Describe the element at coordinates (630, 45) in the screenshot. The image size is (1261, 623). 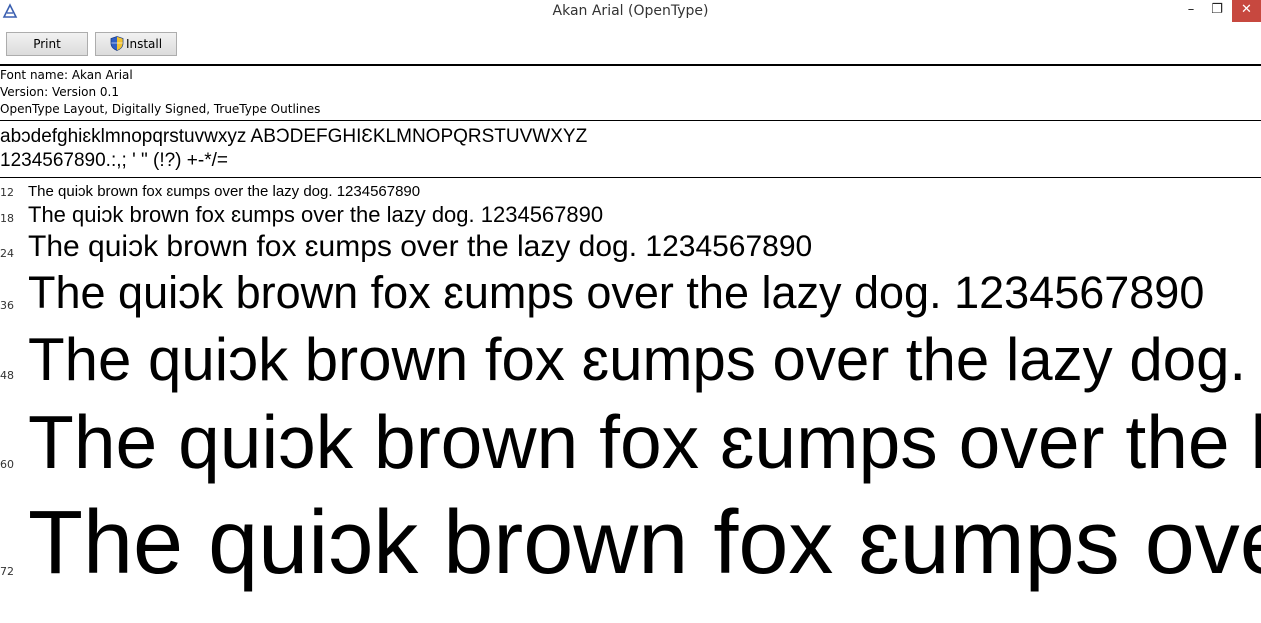
I see `toolbar: Print Install` at that location.